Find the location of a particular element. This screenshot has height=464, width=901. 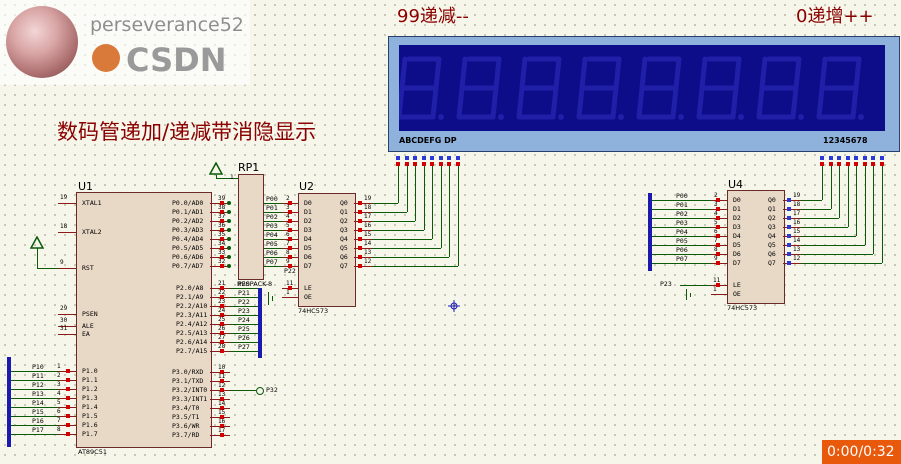

net-label: P27 is located at coordinates (244, 347).